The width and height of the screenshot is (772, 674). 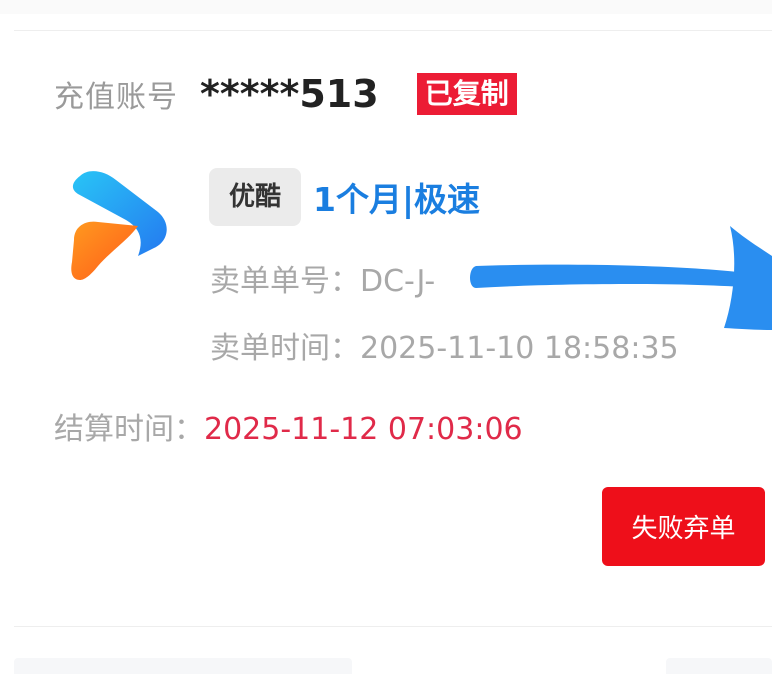 I want to click on account-row: 充值账号 *****513 已复制, so click(x=285, y=94).